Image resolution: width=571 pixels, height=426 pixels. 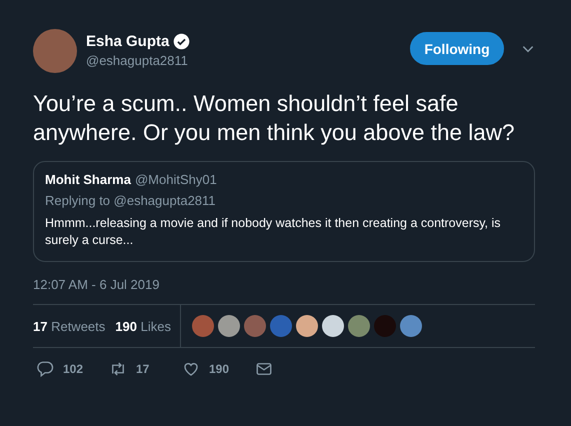 I want to click on author-handle: @eshagupta2811, so click(x=137, y=60).